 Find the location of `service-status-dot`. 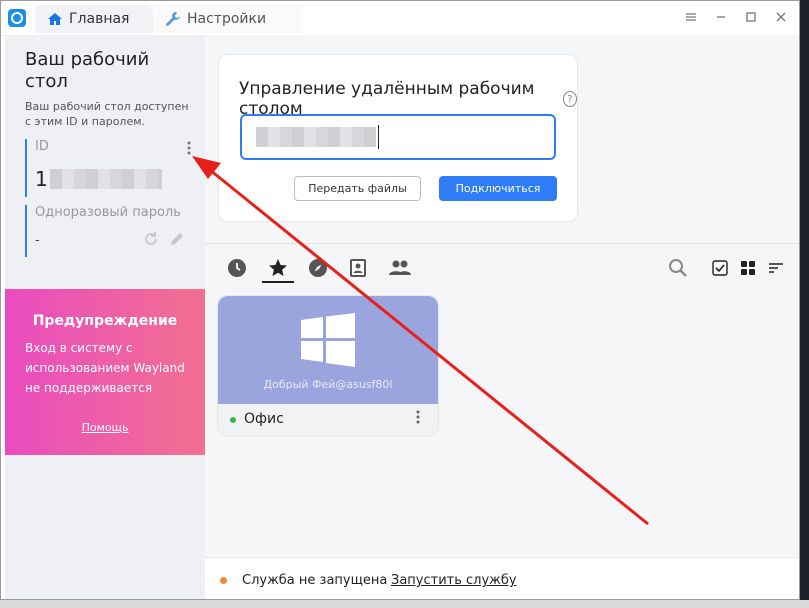

service-status-dot is located at coordinates (223, 580).